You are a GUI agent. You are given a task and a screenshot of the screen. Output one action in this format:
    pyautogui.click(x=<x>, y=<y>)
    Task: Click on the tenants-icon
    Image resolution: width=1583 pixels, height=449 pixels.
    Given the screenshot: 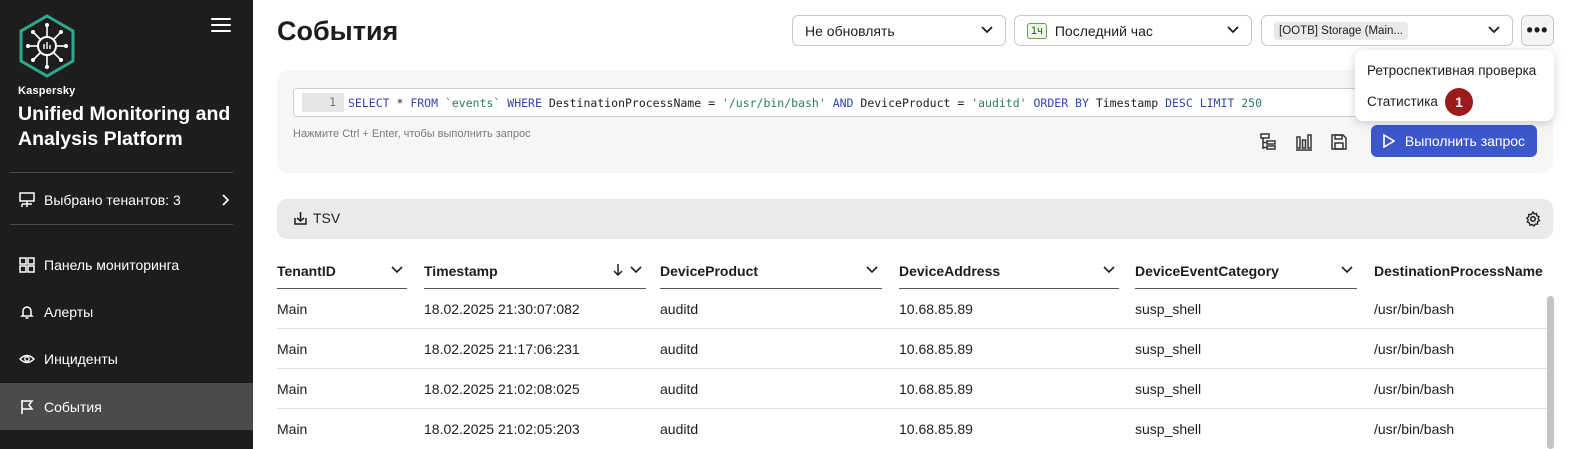 What is the action you would take?
    pyautogui.click(x=27, y=199)
    